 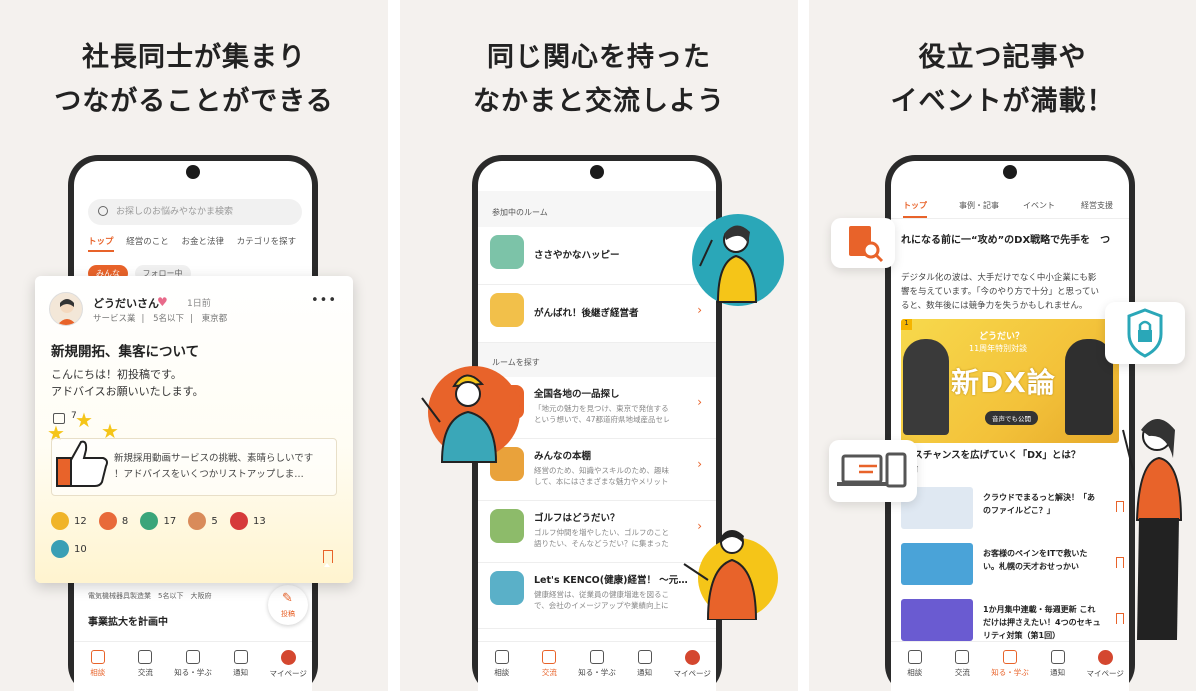 What do you see at coordinates (1145, 333) in the screenshot?
I see `lock-shield-icon` at bounding box center [1145, 333].